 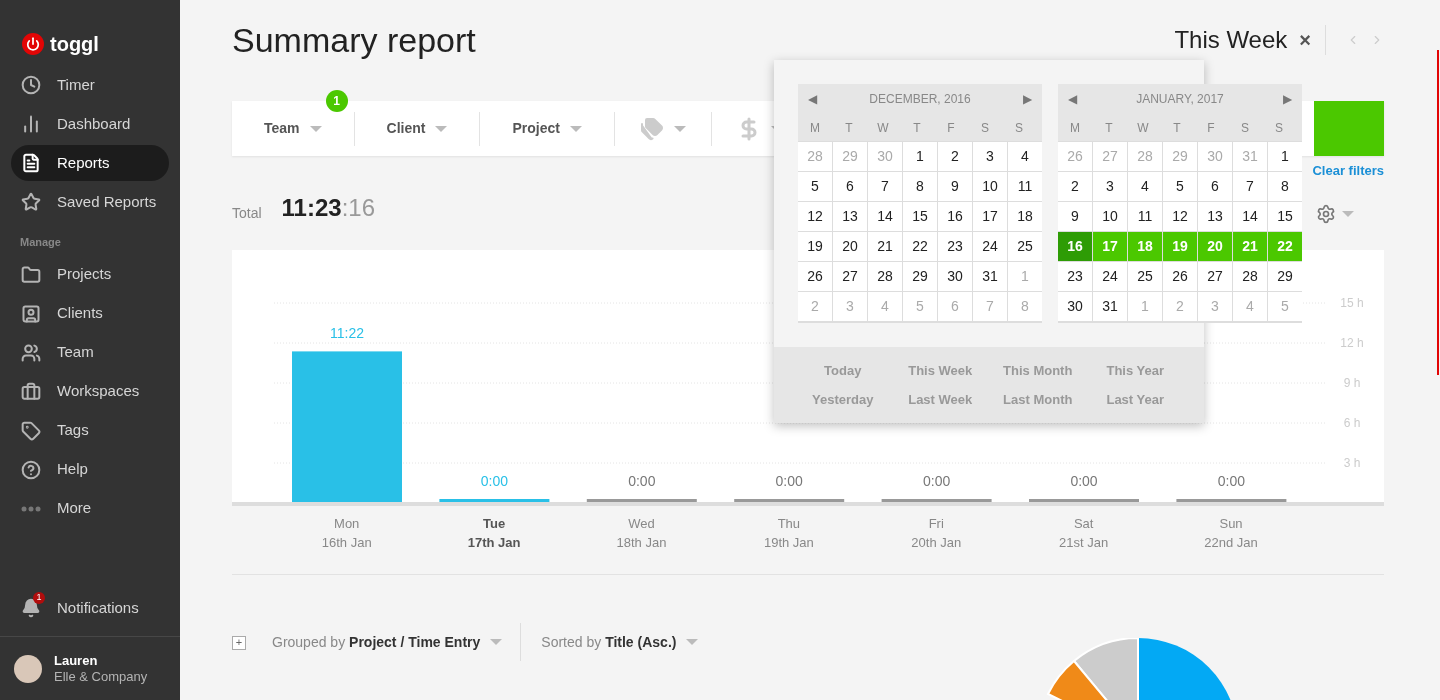 What do you see at coordinates (662, 128) in the screenshot?
I see `filter-dropdown` at bounding box center [662, 128].